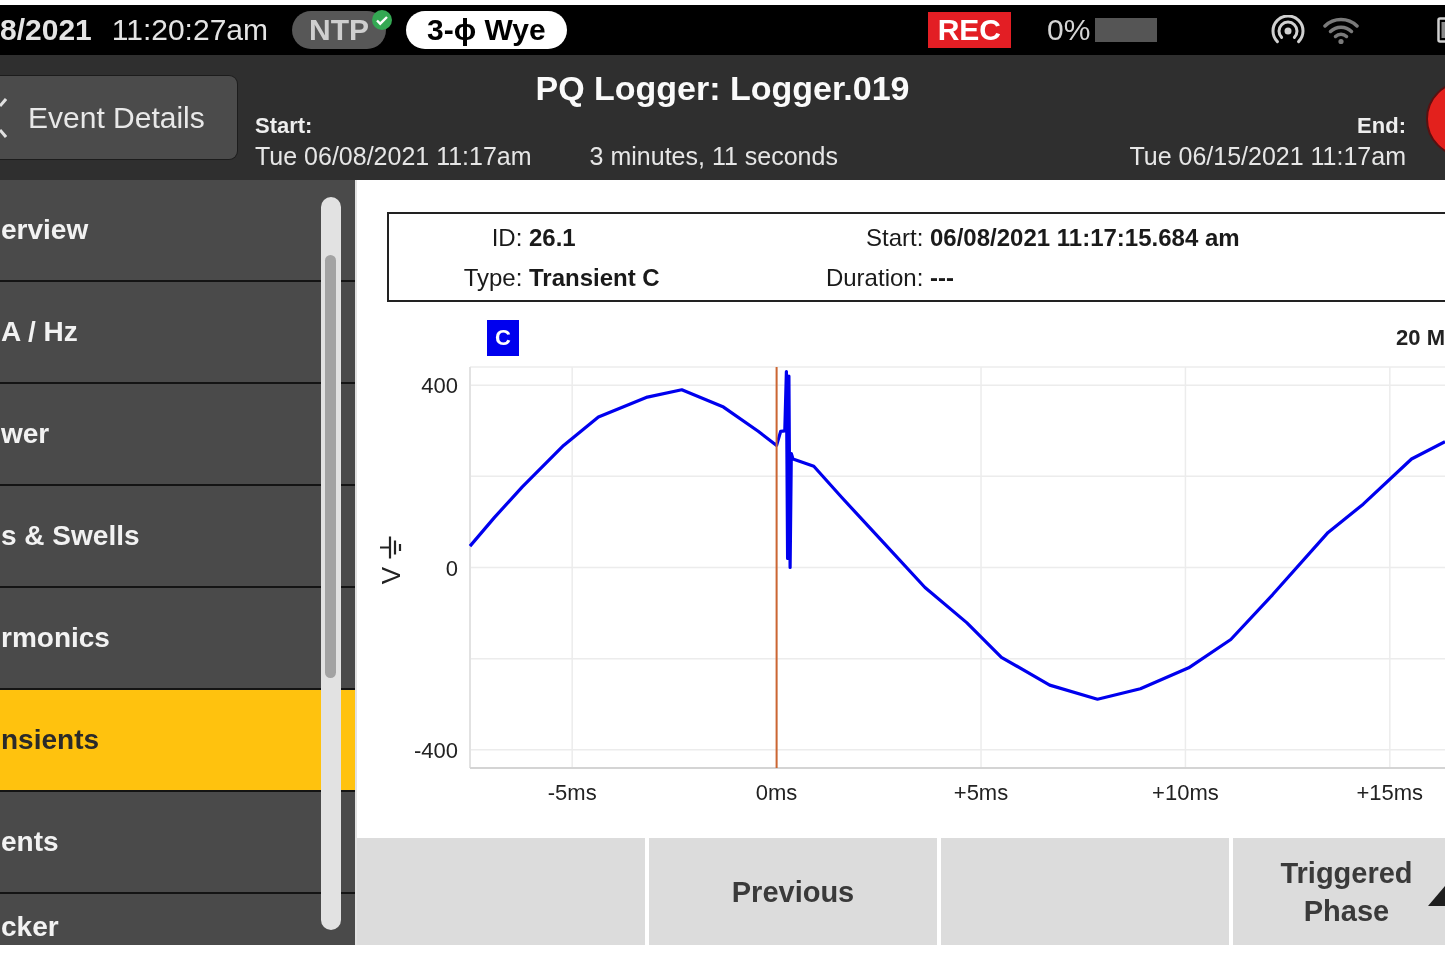 This screenshot has height=963, width=1445. I want to click on chevron-icon, so click(3, 117).